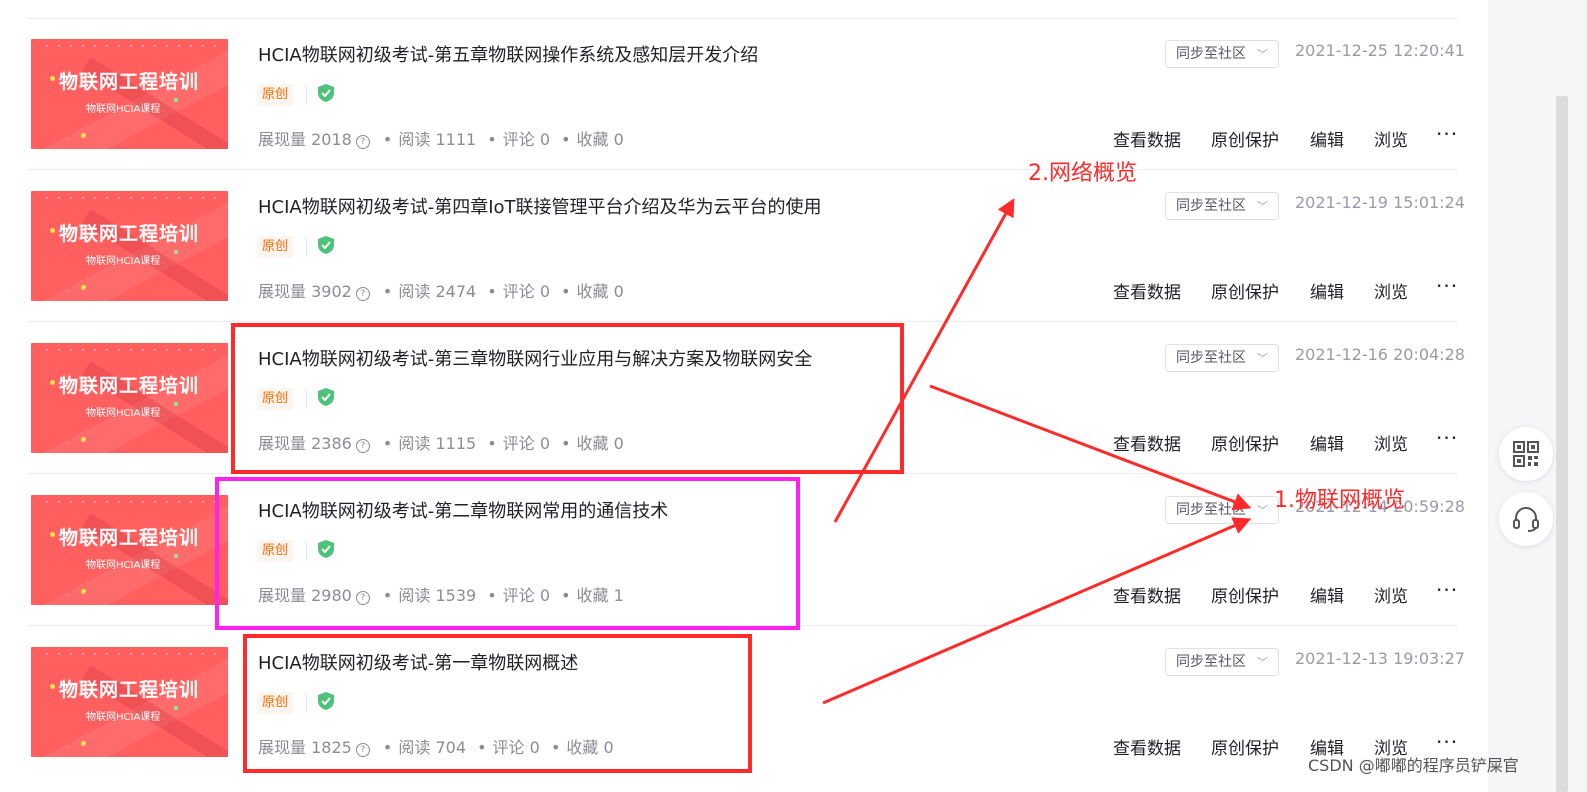 This screenshot has height=792, width=1587. Describe the element at coordinates (1082, 173) in the screenshot. I see `annotation-label-network: 2.网络概览` at that location.